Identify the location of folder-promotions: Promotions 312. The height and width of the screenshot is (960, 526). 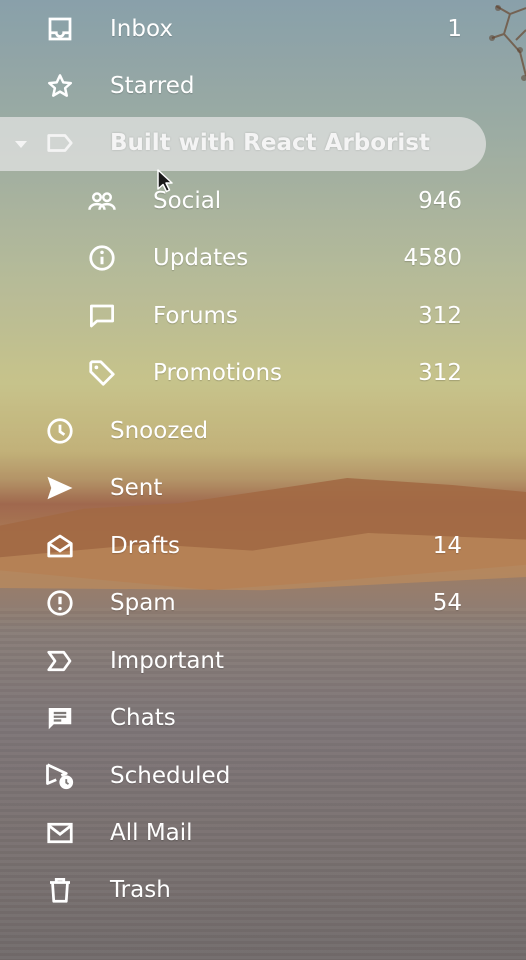
(263, 373).